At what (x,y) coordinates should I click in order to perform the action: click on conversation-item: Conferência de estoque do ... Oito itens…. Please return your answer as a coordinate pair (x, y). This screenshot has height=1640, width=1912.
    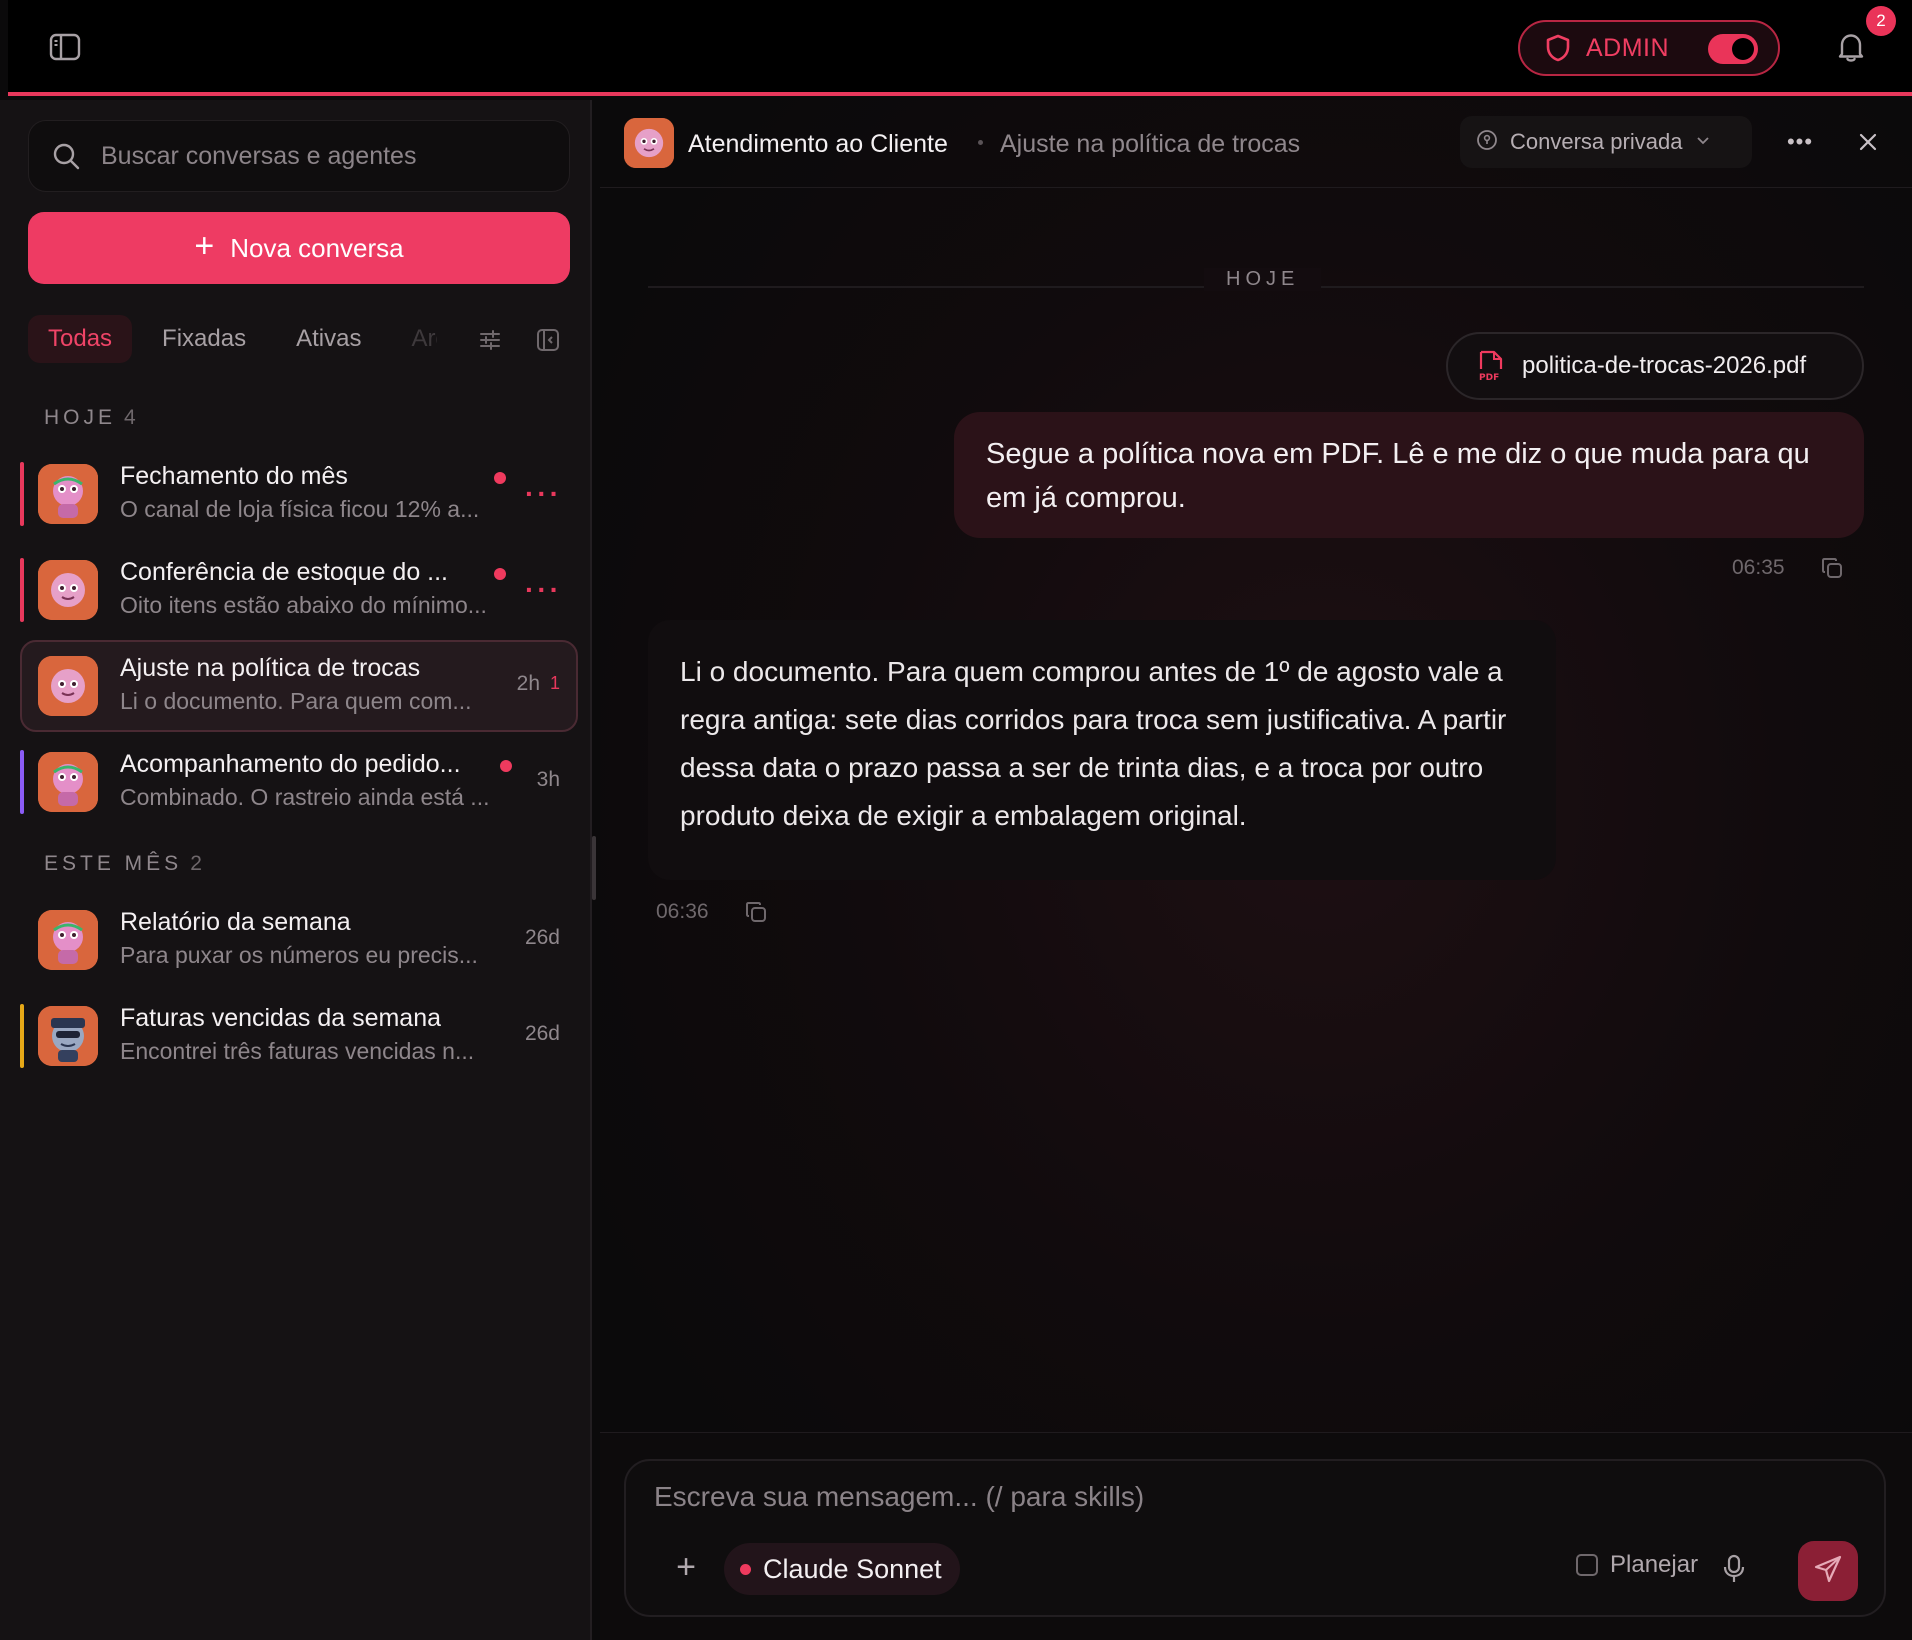
    Looking at the image, I should click on (299, 590).